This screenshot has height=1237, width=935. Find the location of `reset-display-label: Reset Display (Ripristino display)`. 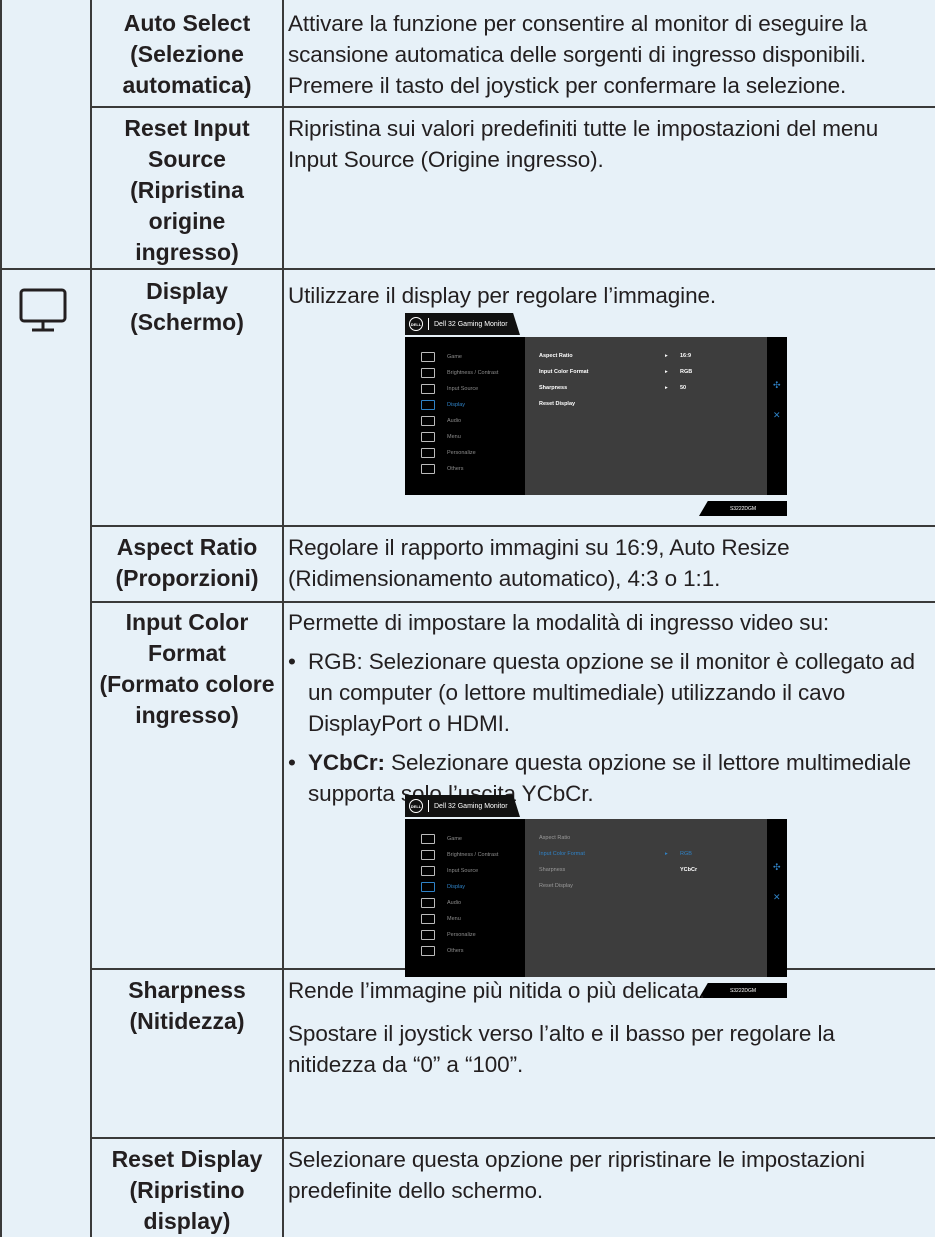

reset-display-label: Reset Display (Ripristino display) is located at coordinates (187, 1190).